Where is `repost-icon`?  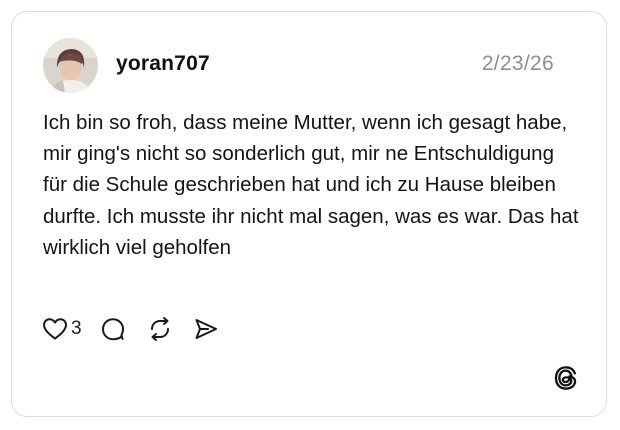
repost-icon is located at coordinates (160, 329).